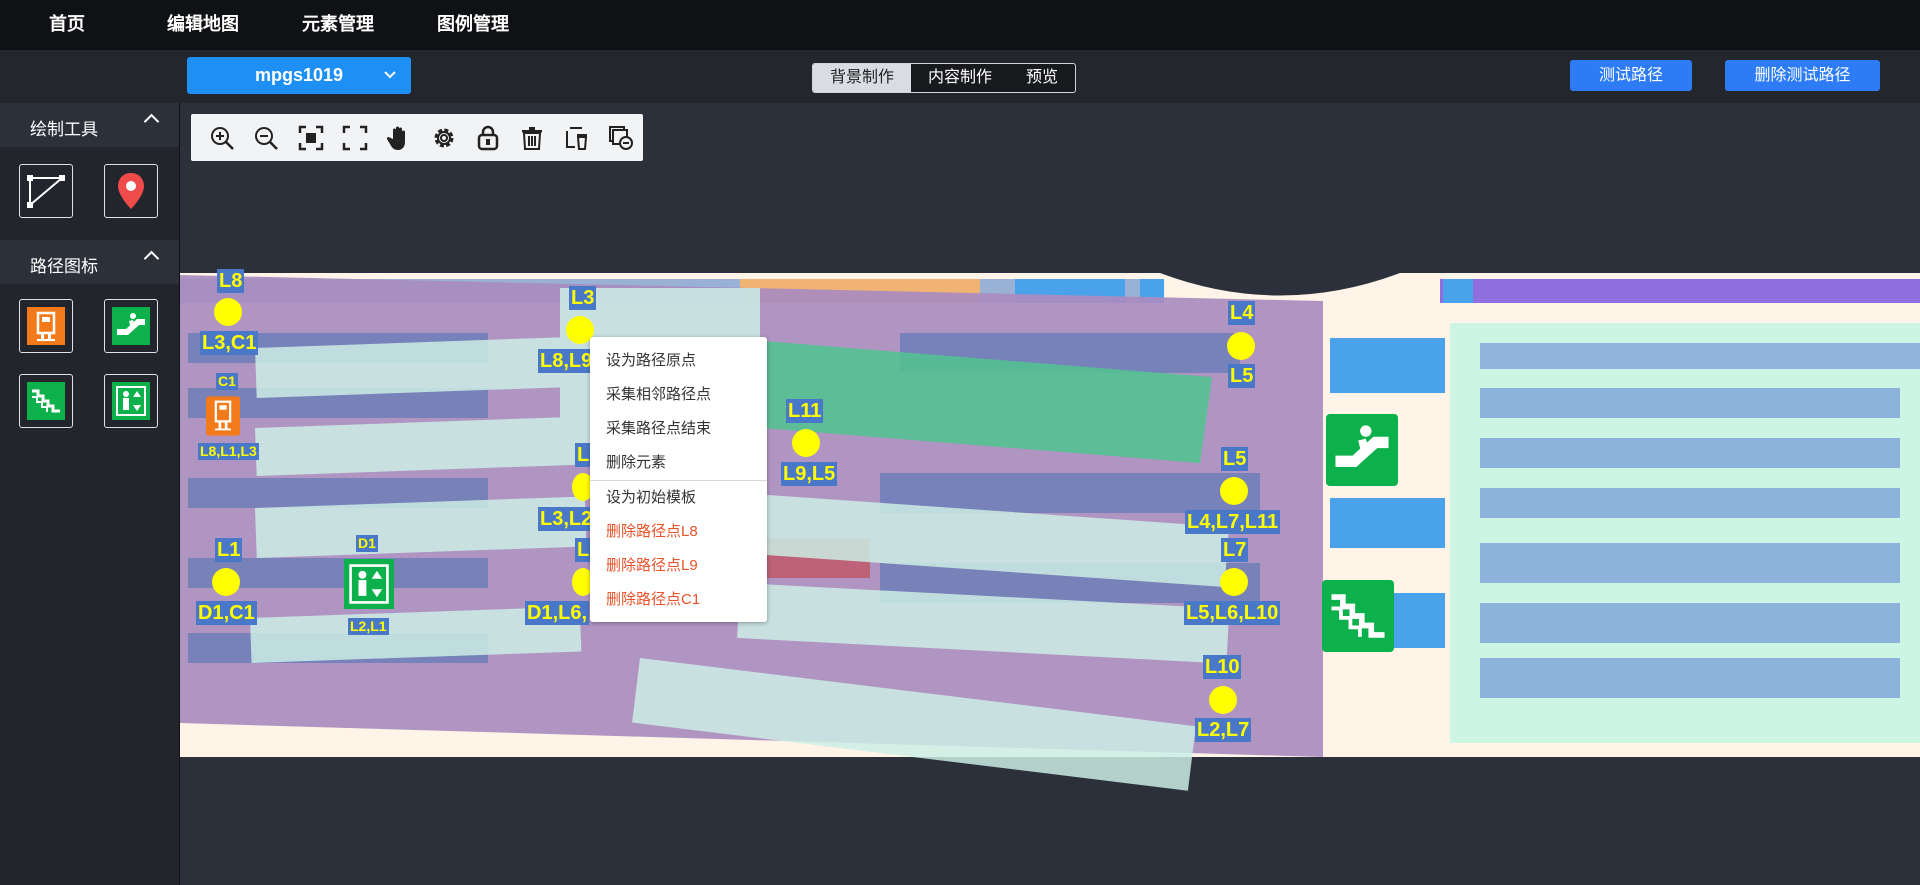 The height and width of the screenshot is (885, 1920). Describe the element at coordinates (678, 395) in the screenshot. I see `menu-item-collect-adjacent: 采集相邻路径点` at that location.